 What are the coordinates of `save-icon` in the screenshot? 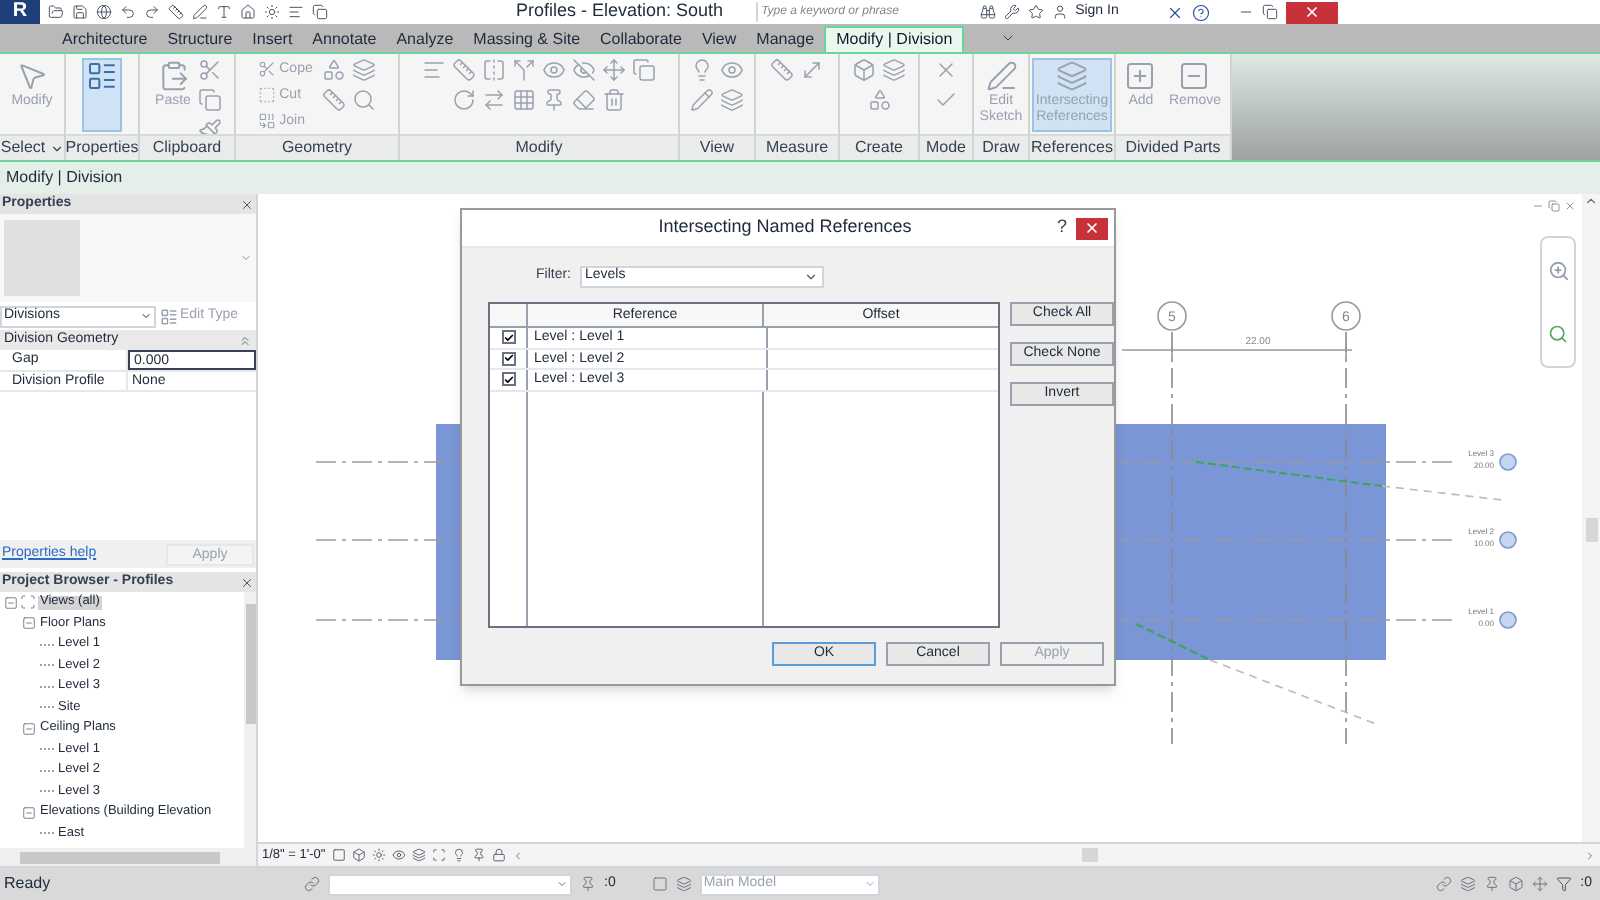 It's located at (80, 12).